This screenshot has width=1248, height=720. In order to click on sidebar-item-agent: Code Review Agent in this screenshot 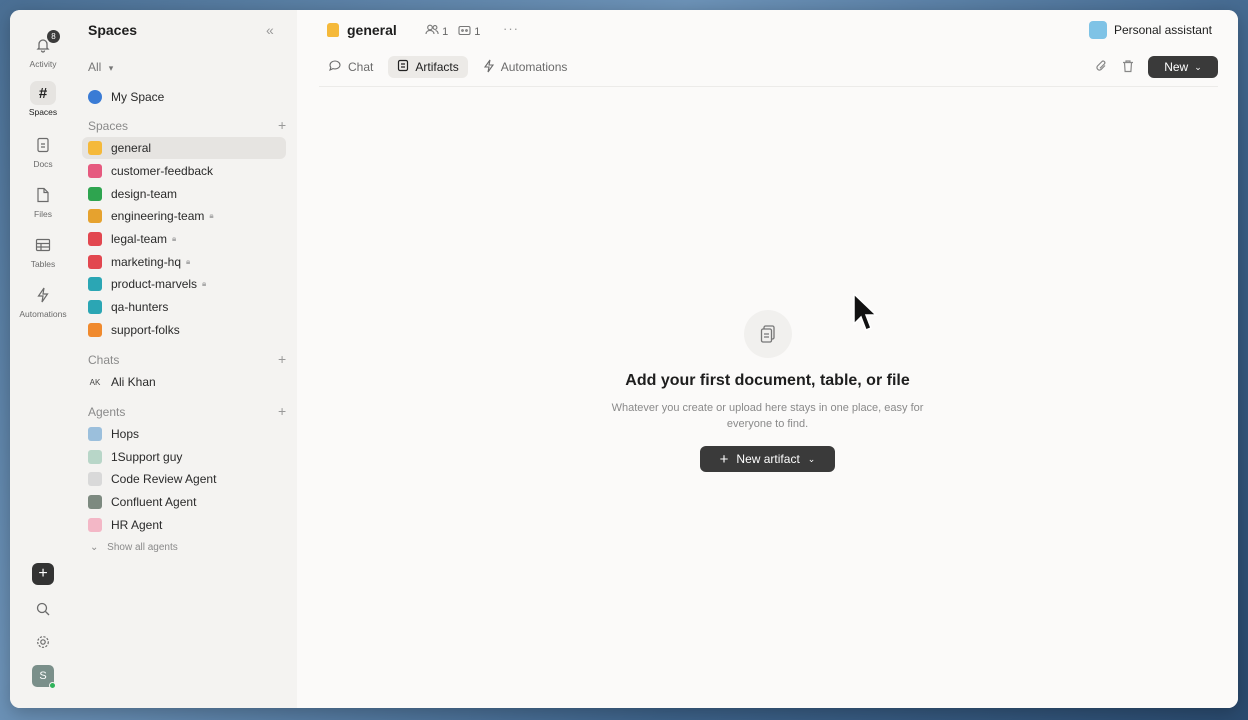, I will do `click(184, 479)`.